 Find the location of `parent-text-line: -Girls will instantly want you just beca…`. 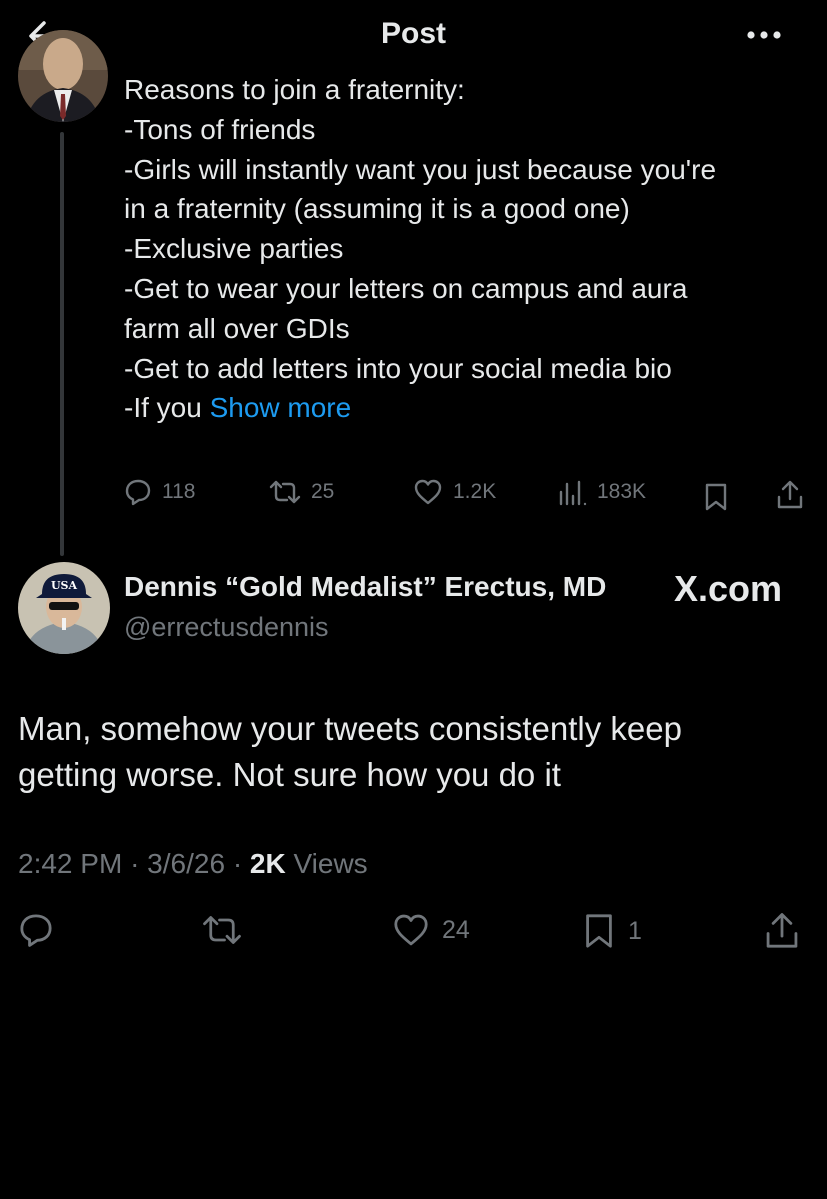

parent-text-line: -Girls will instantly want you just beca… is located at coordinates (420, 169).